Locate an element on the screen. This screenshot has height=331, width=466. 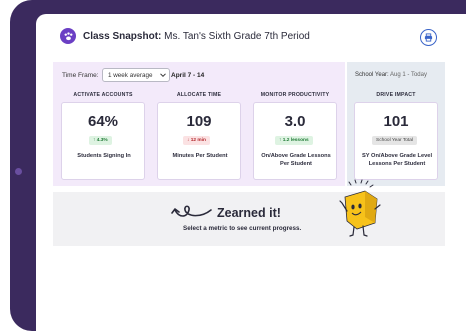
print-button is located at coordinates (428, 37).